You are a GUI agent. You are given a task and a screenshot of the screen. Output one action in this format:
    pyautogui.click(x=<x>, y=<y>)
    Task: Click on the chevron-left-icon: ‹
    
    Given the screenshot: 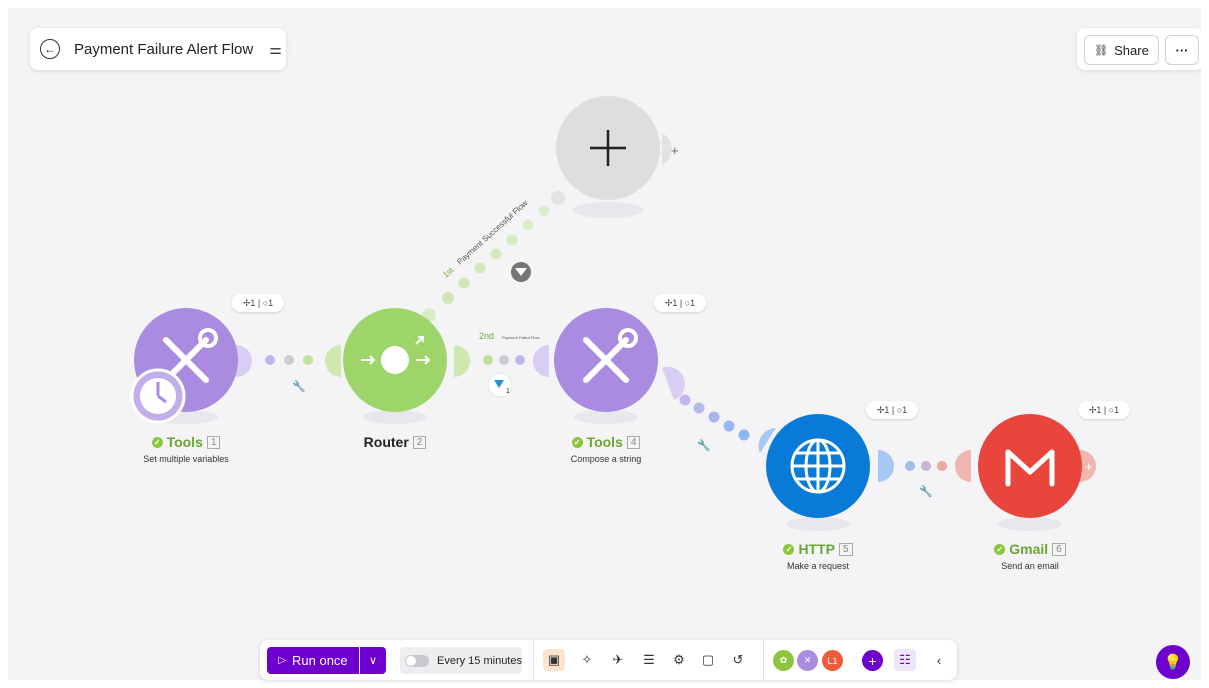 What is the action you would take?
    pyautogui.click(x=939, y=660)
    